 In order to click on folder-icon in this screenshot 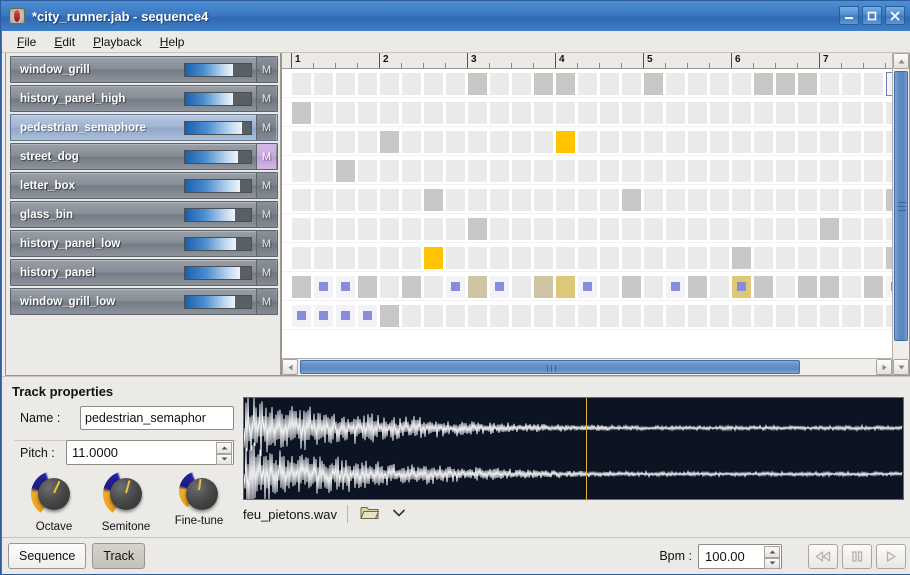, I will do `click(370, 514)`.